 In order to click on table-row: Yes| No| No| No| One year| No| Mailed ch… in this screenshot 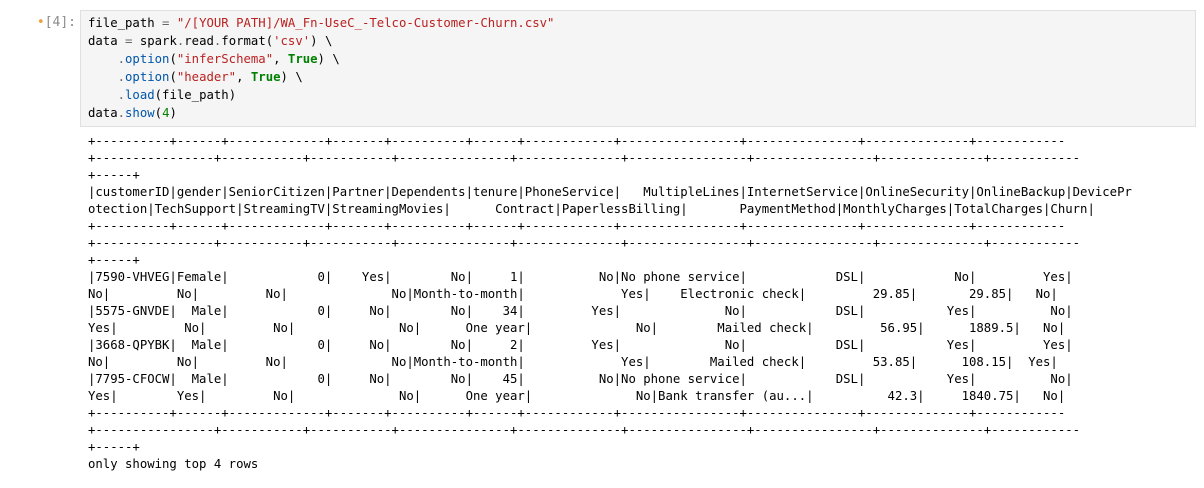, I will do `click(577, 328)`.